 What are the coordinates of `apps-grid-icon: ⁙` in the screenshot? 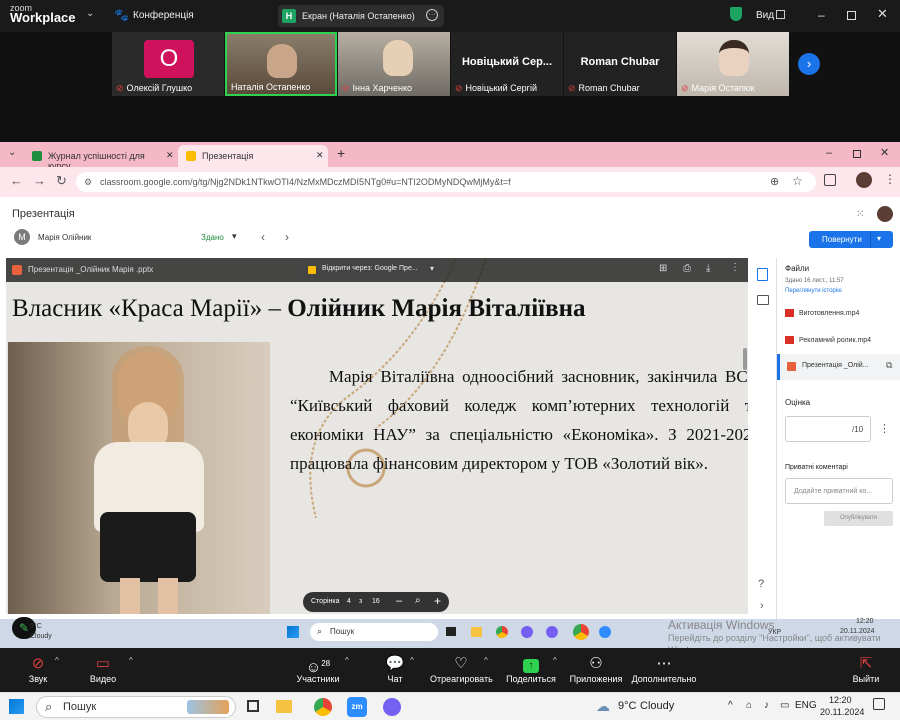 It's located at (860, 214).